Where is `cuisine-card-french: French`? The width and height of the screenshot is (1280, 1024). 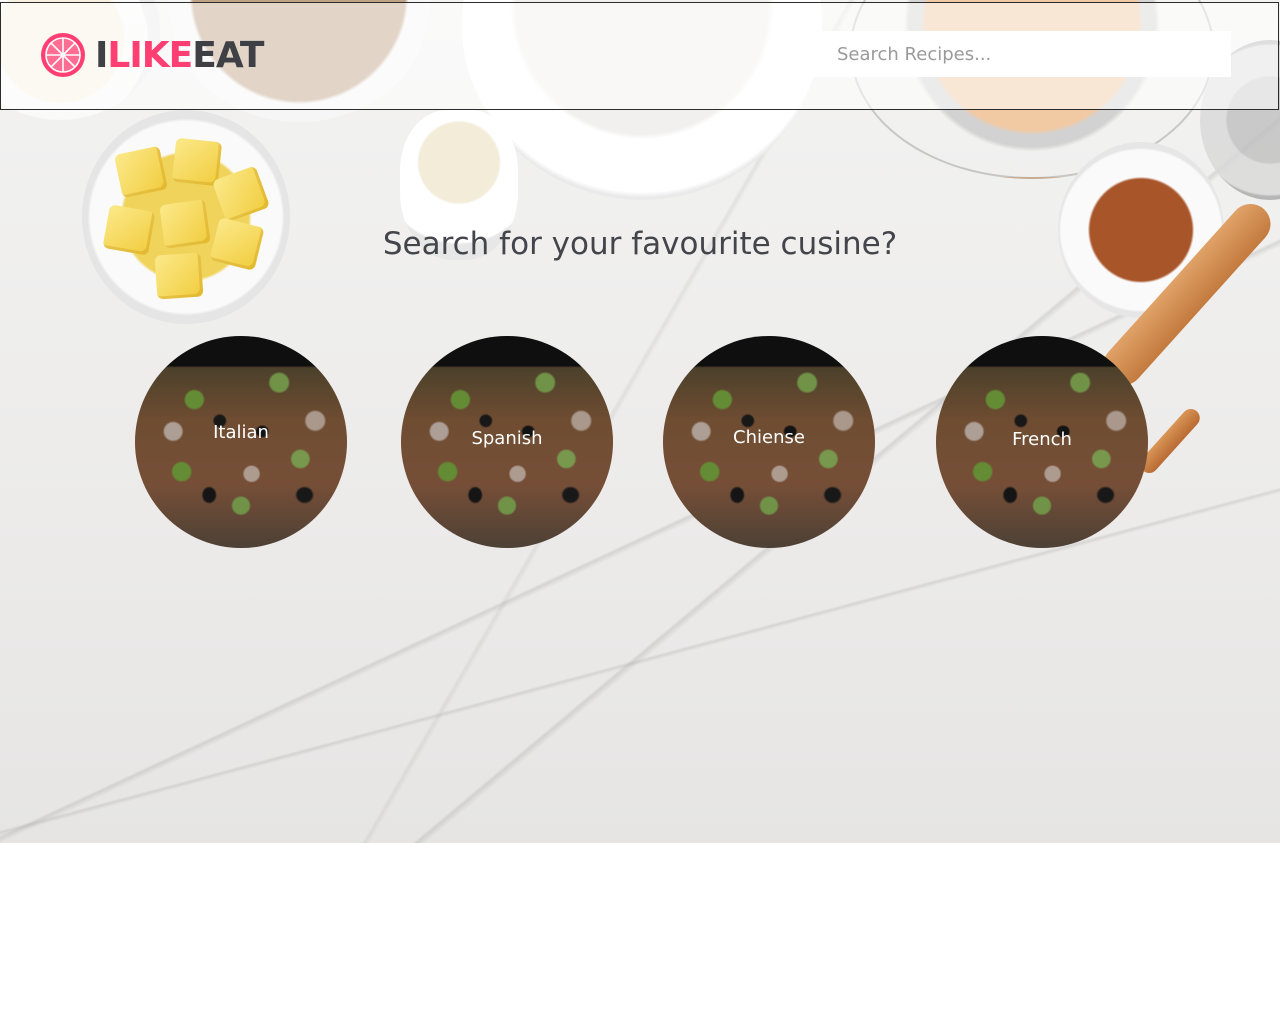
cuisine-card-french: French is located at coordinates (1042, 442).